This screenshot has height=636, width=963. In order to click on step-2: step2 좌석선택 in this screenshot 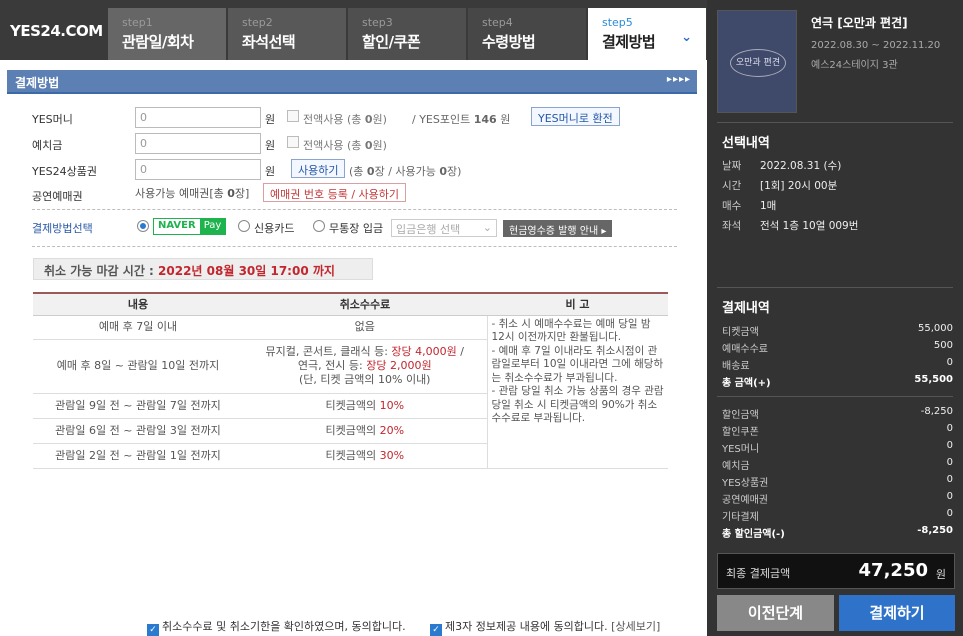, I will do `click(287, 34)`.